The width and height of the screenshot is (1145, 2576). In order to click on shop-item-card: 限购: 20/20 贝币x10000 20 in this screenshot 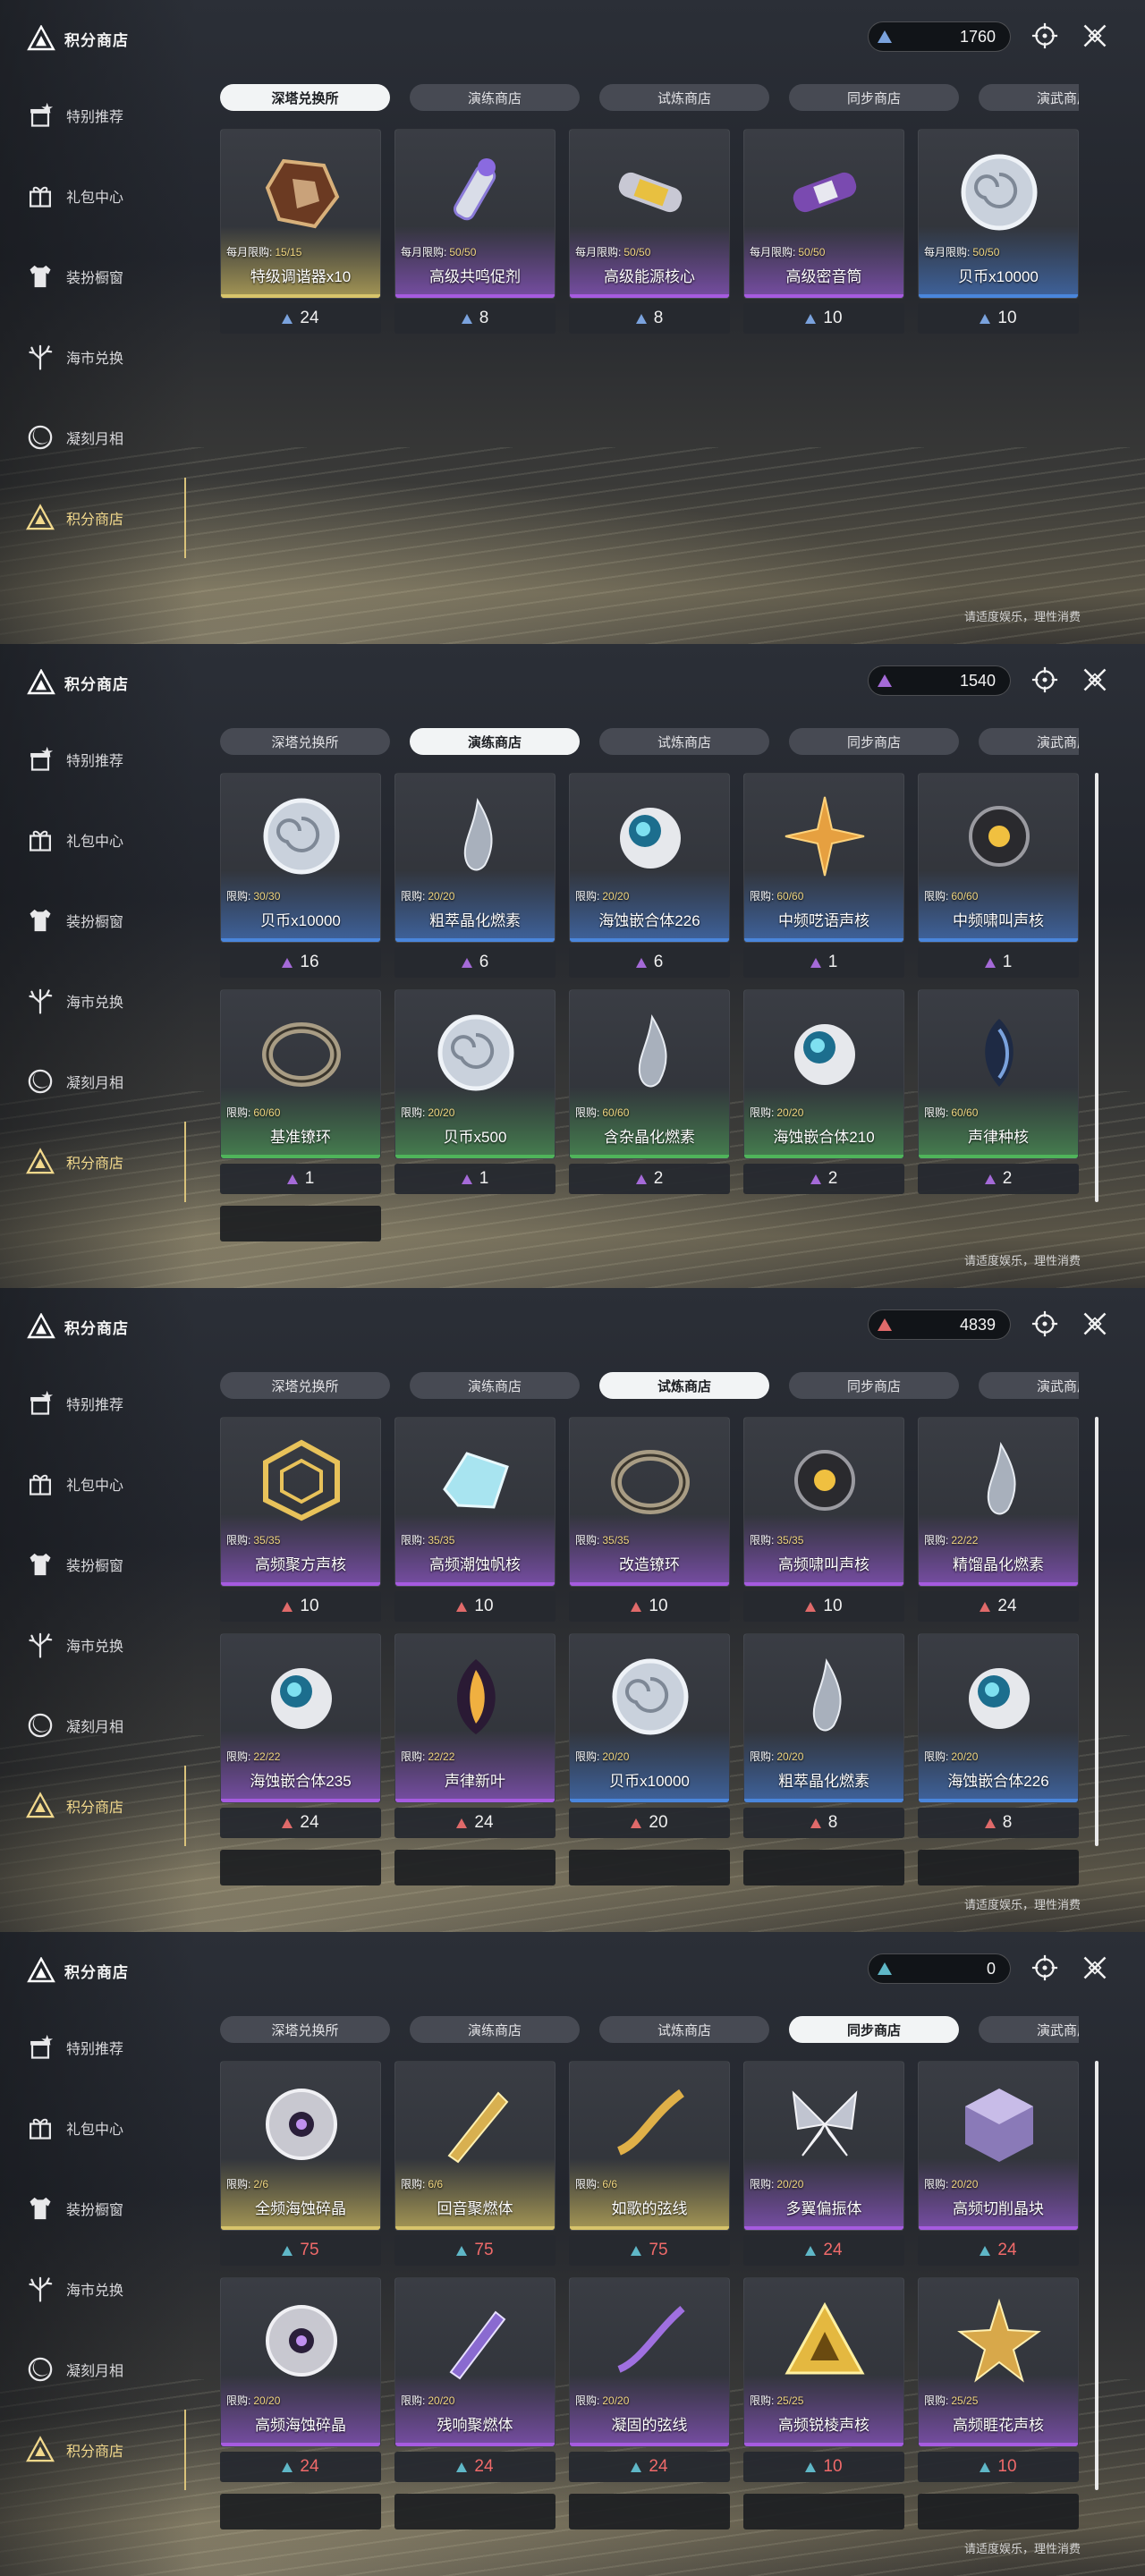, I will do `click(649, 1737)`.